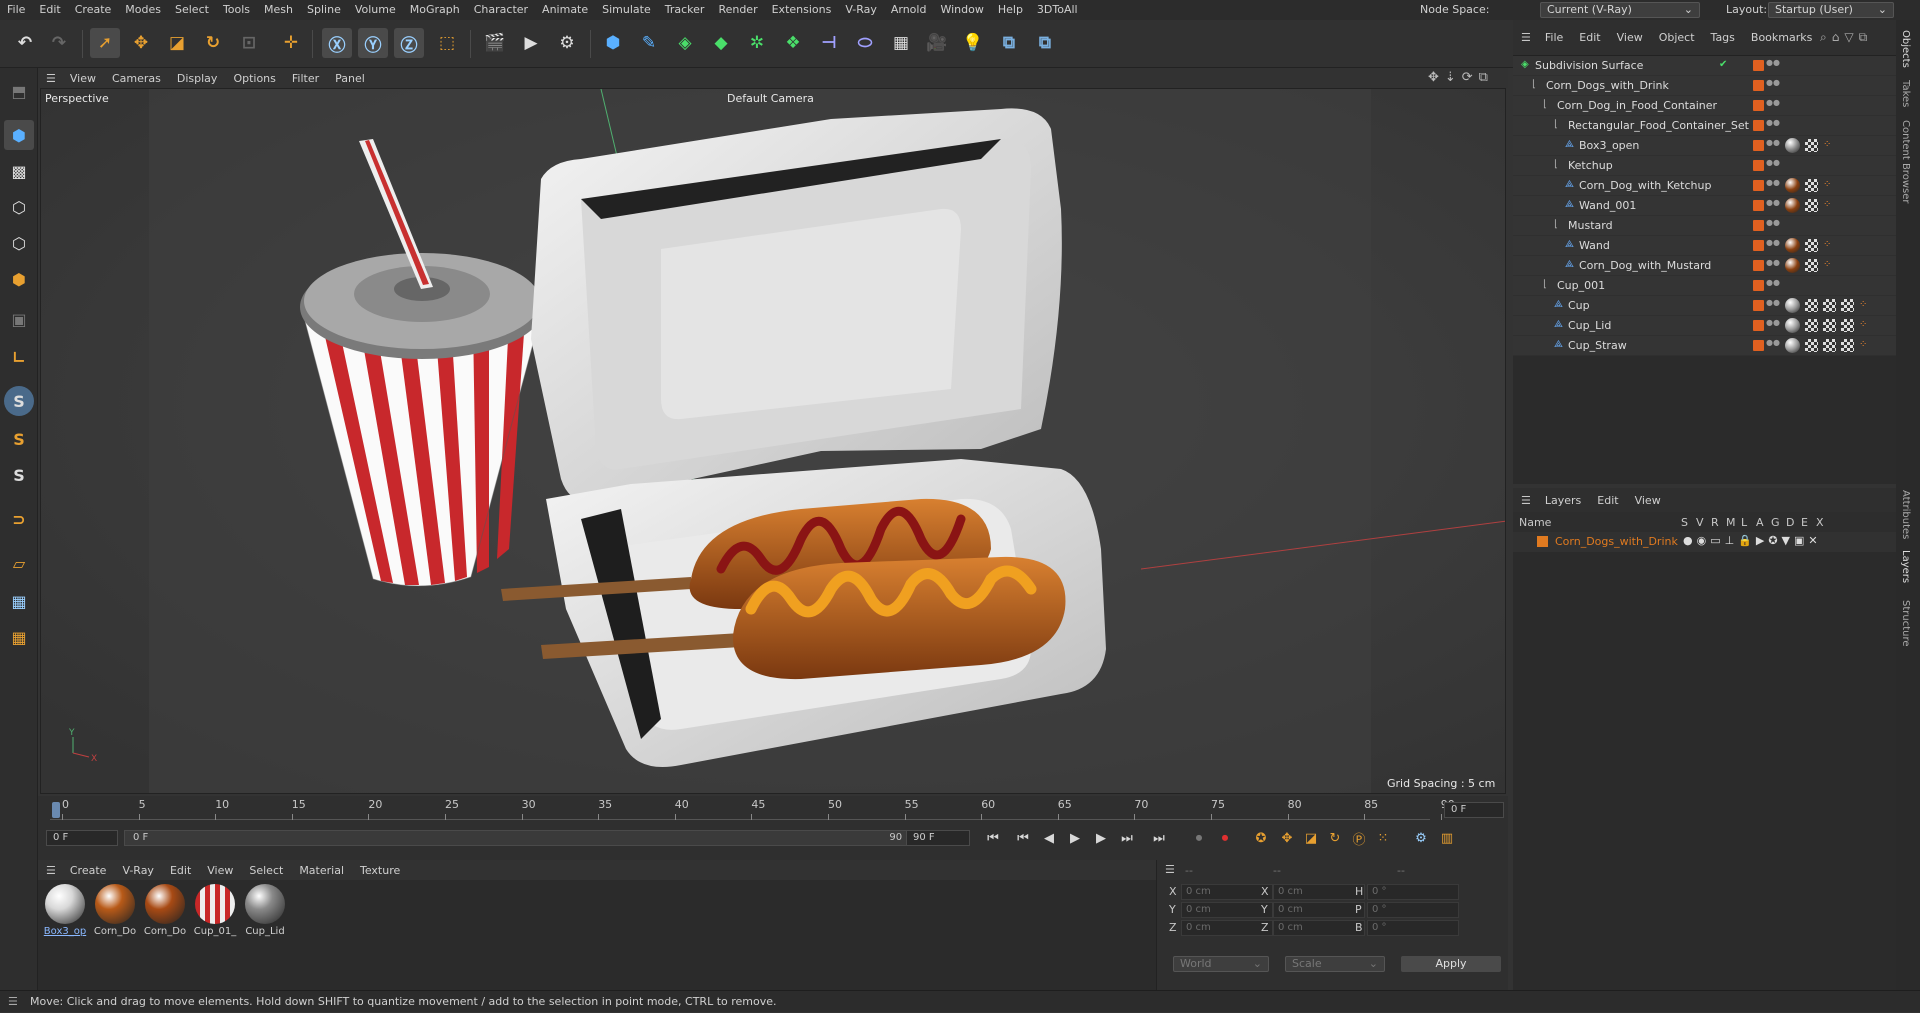 The image size is (1920, 1013). What do you see at coordinates (380, 870) in the screenshot?
I see `material-menu-texture: Texture` at bounding box center [380, 870].